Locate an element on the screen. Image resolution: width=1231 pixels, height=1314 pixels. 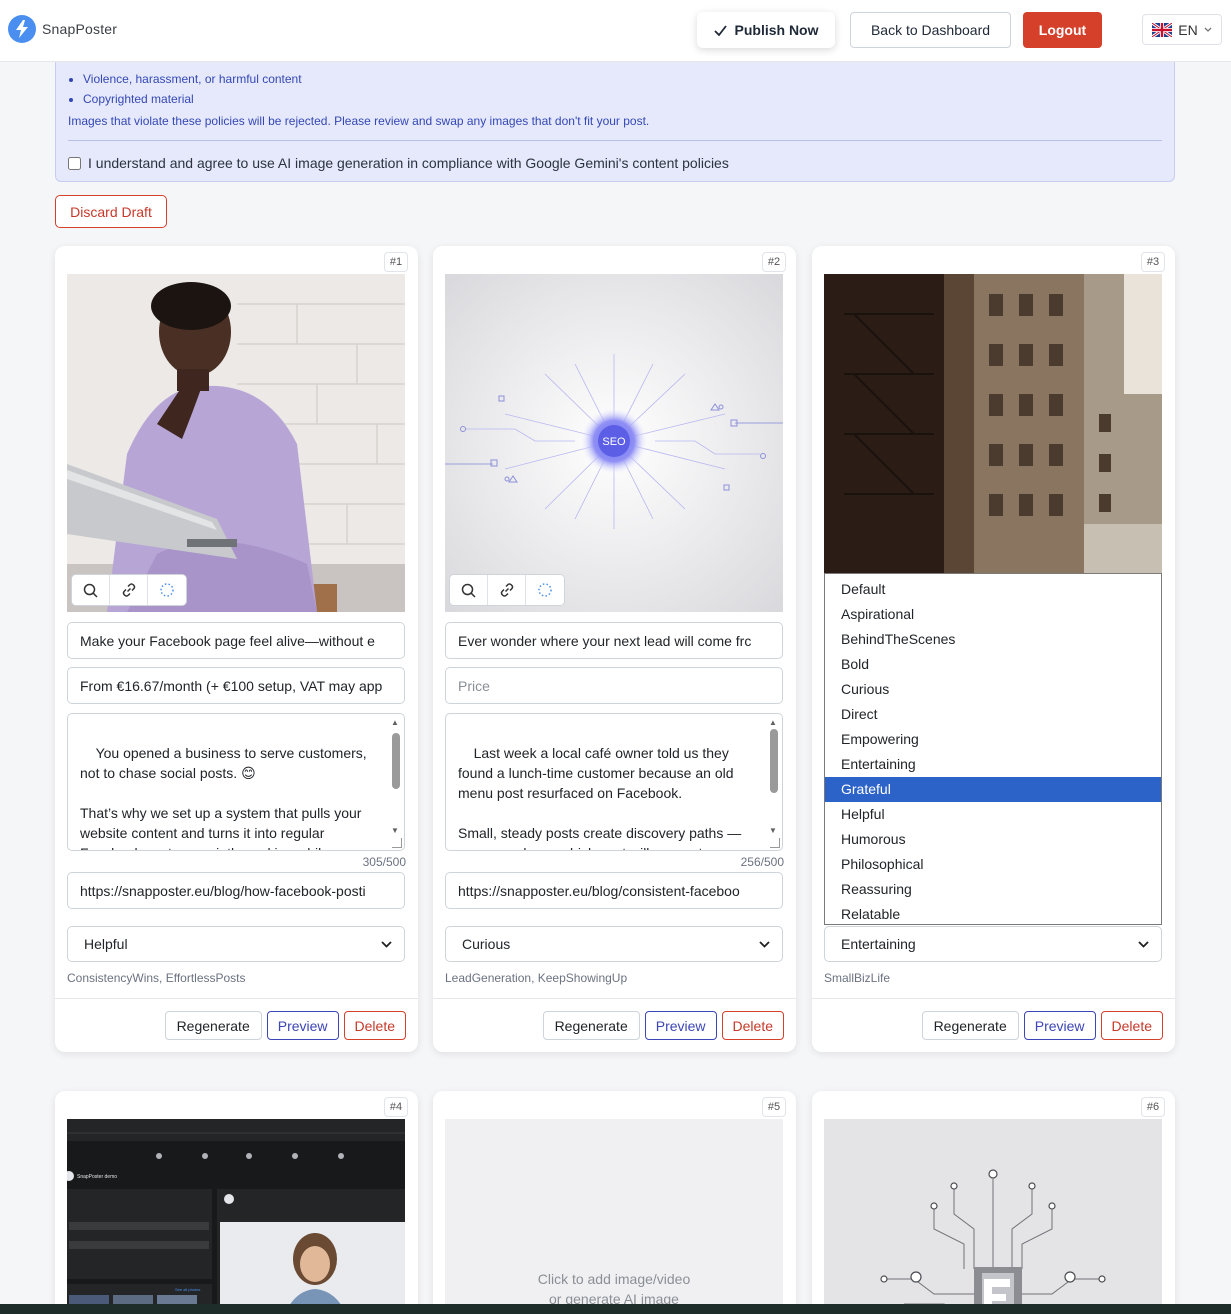
tone-select: Curious is located at coordinates (614, 944).